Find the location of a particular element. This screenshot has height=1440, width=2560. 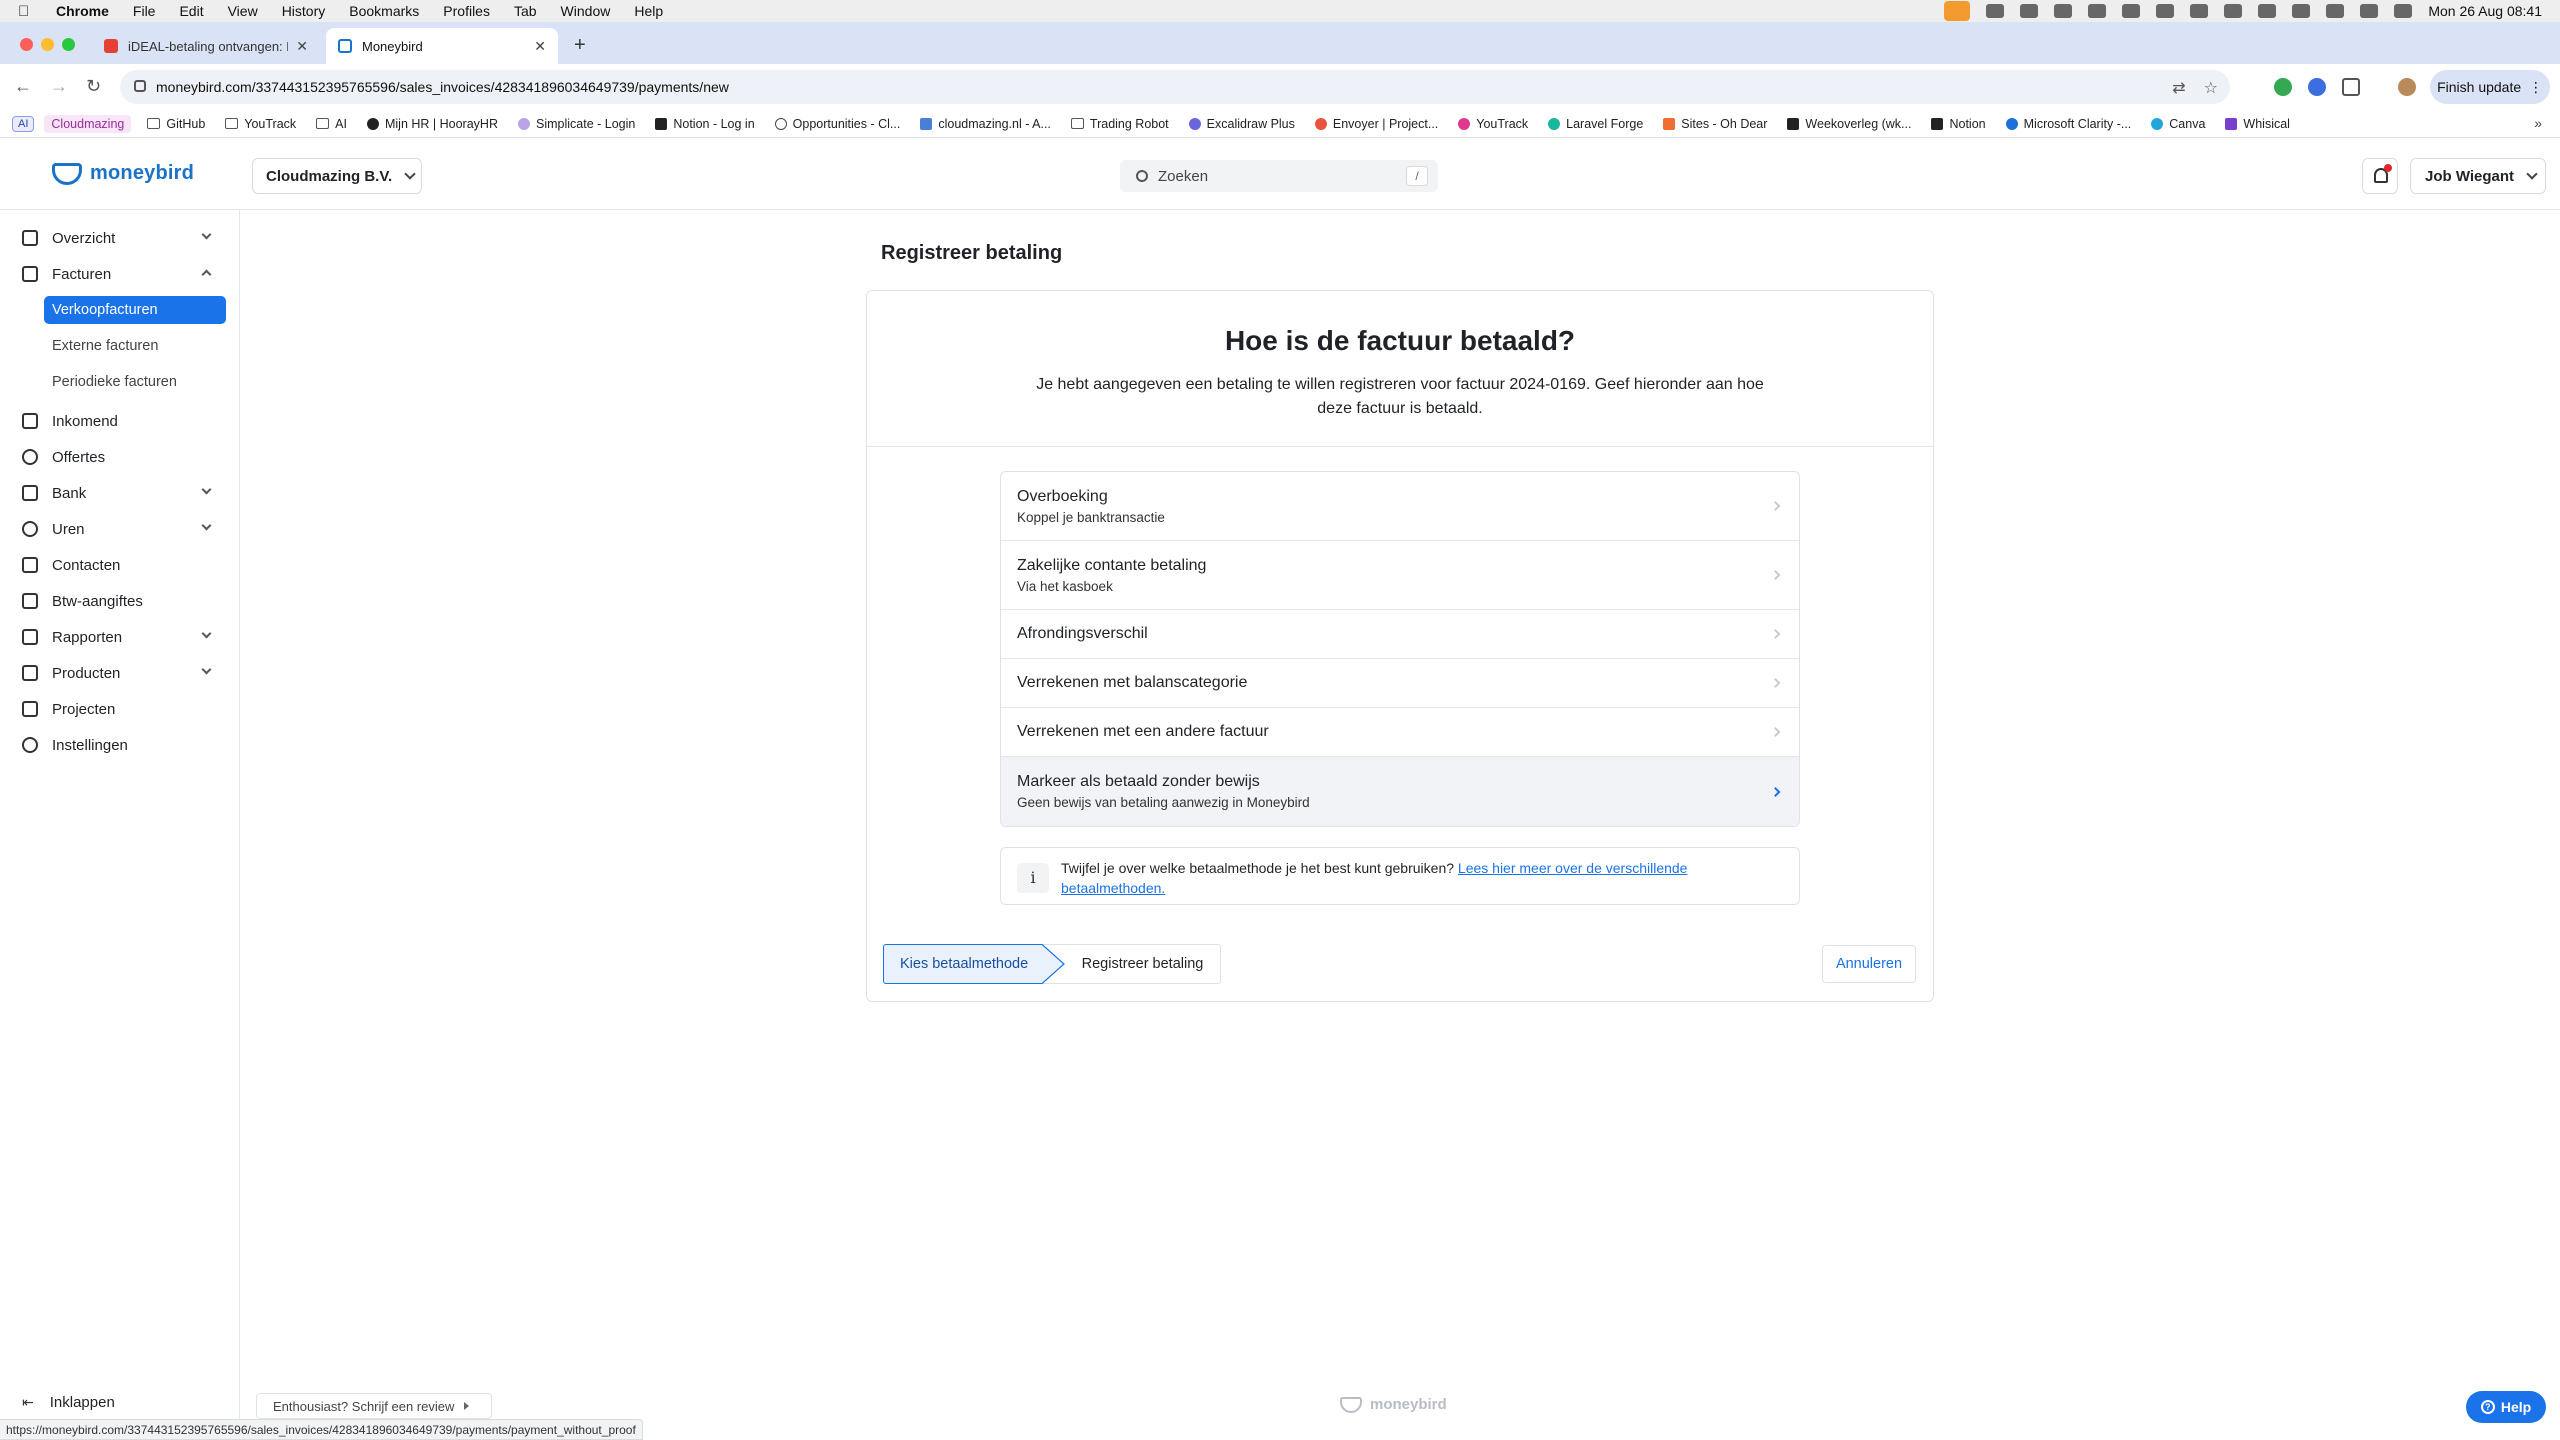

sidebar-subitem-verkoopfacturen: Verkoopfacturen is located at coordinates (135, 310).